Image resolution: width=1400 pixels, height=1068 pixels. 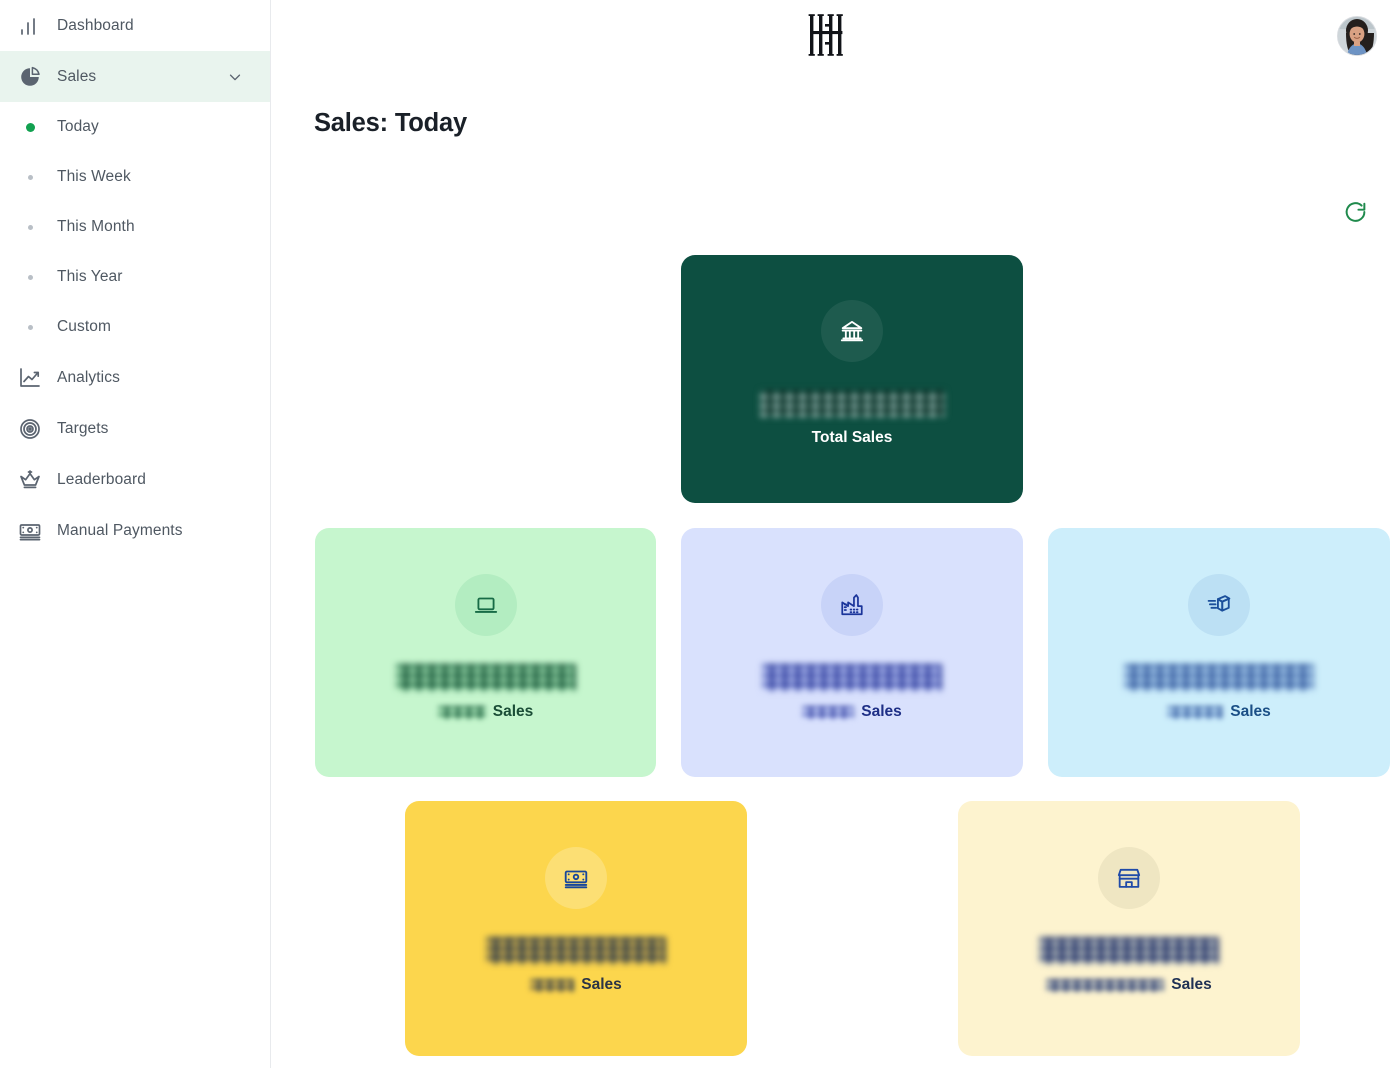 I want to click on top-bar, so click(x=835, y=35).